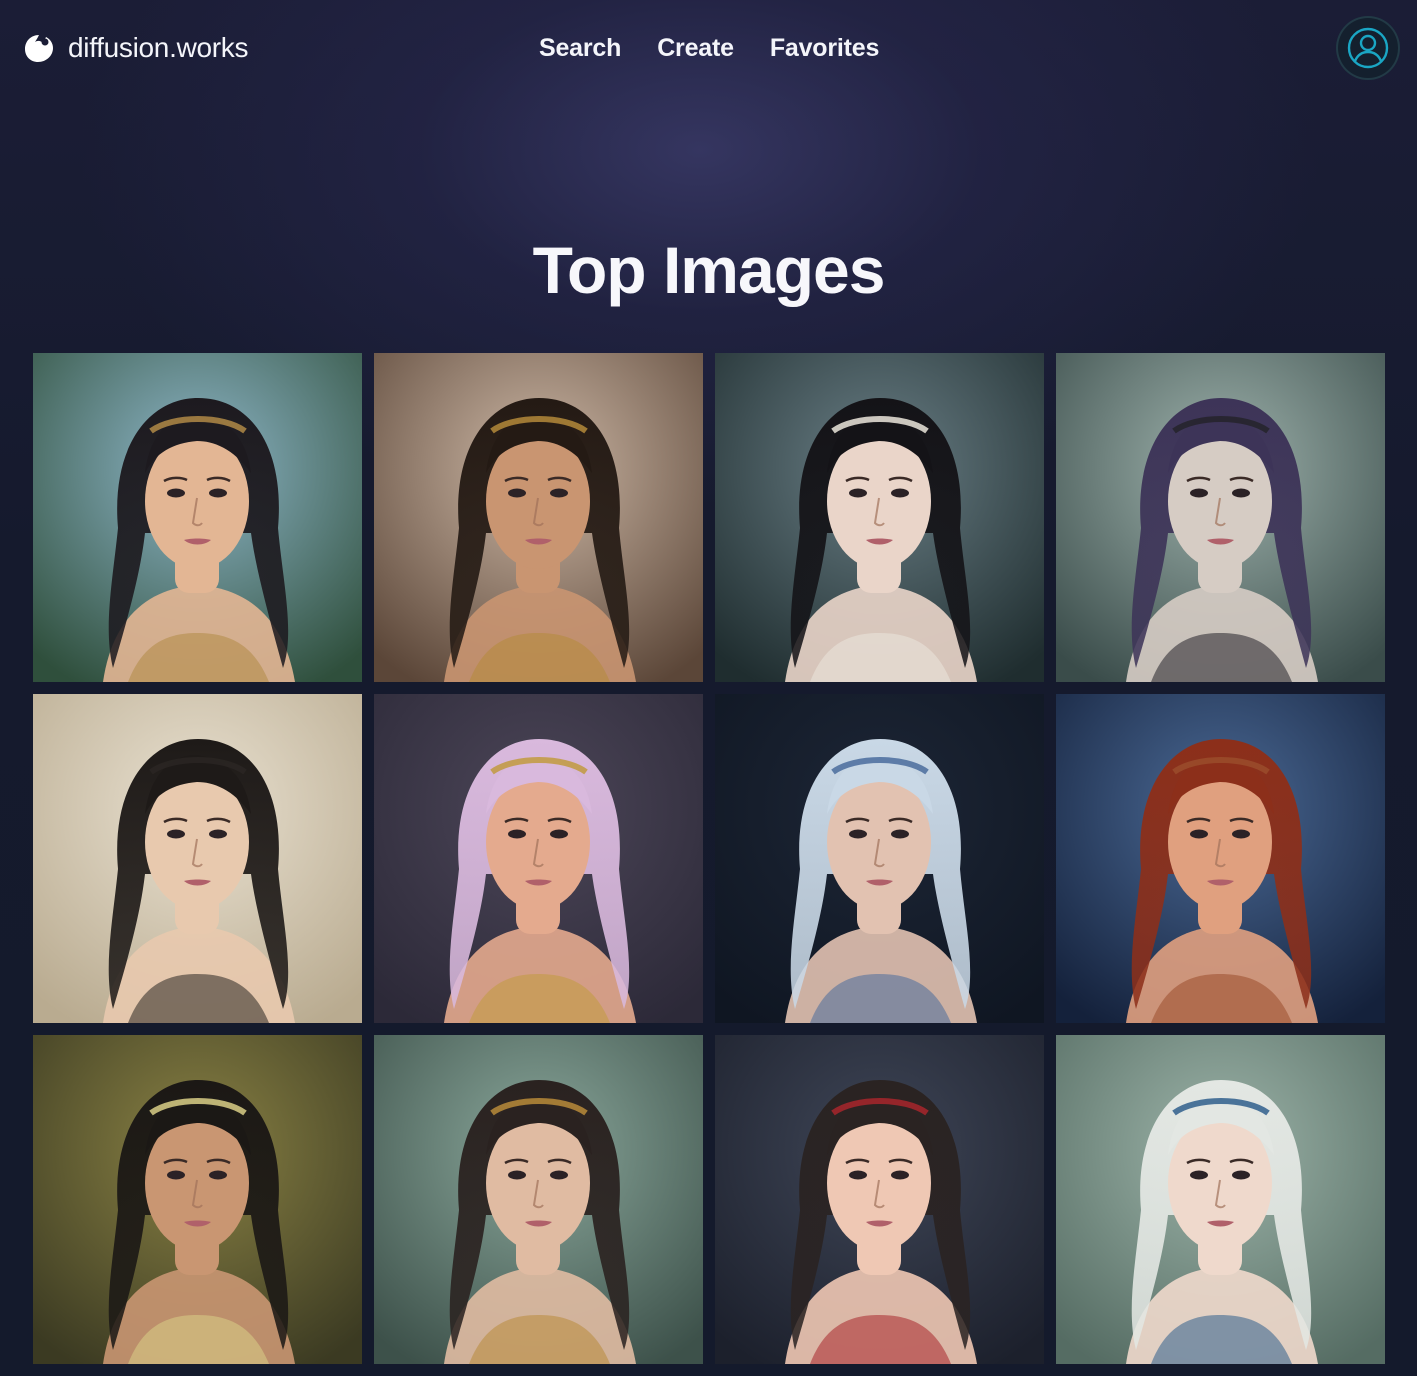  I want to click on brand-logo-icon, so click(39, 48).